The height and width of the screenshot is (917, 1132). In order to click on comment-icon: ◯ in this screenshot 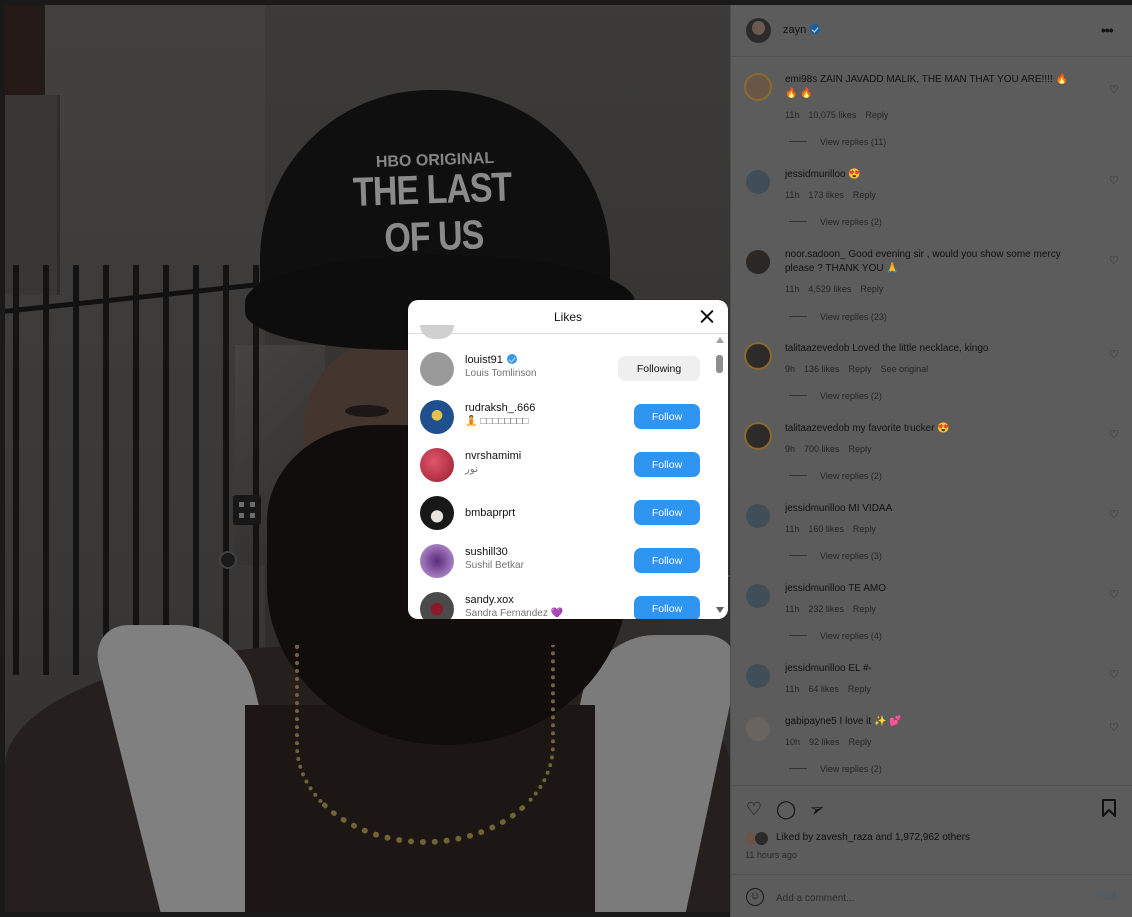, I will do `click(786, 809)`.